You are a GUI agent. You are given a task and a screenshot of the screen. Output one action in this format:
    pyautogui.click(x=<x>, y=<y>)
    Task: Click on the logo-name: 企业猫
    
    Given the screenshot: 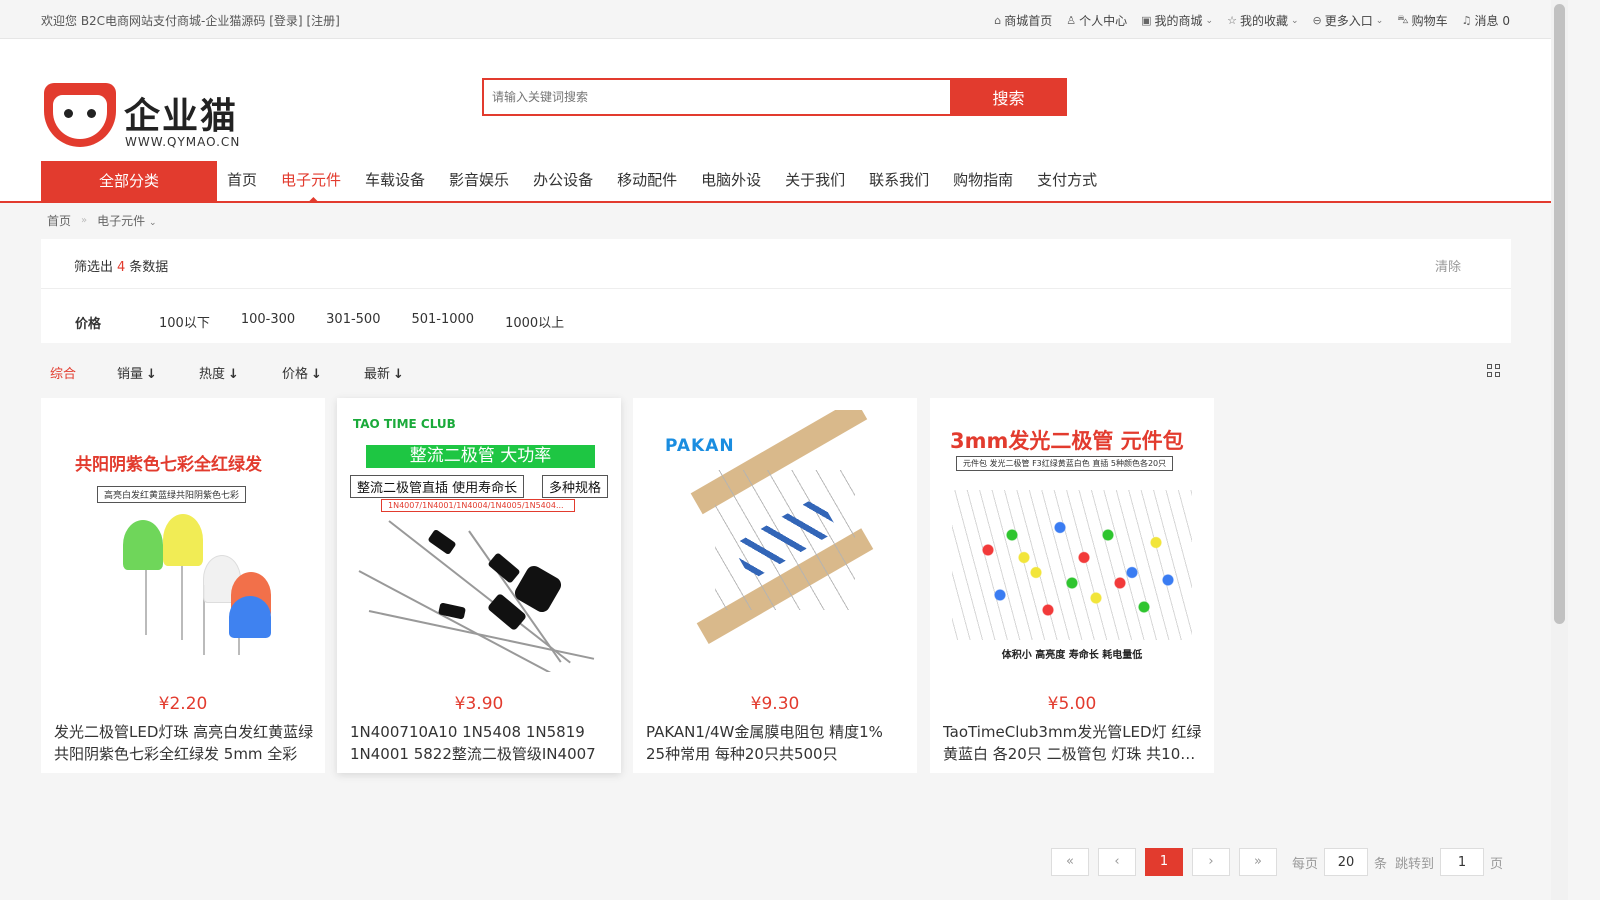 What is the action you would take?
    pyautogui.click(x=181, y=116)
    